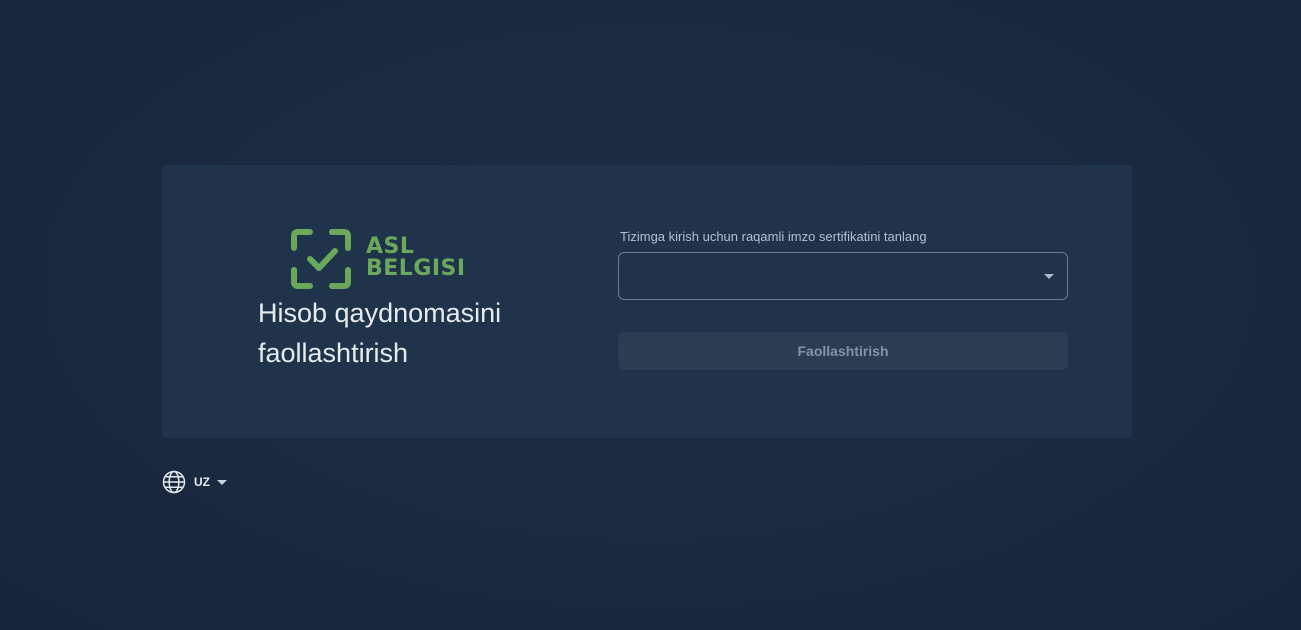 This screenshot has height=630, width=1301. What do you see at coordinates (174, 482) in the screenshot?
I see `globe-icon` at bounding box center [174, 482].